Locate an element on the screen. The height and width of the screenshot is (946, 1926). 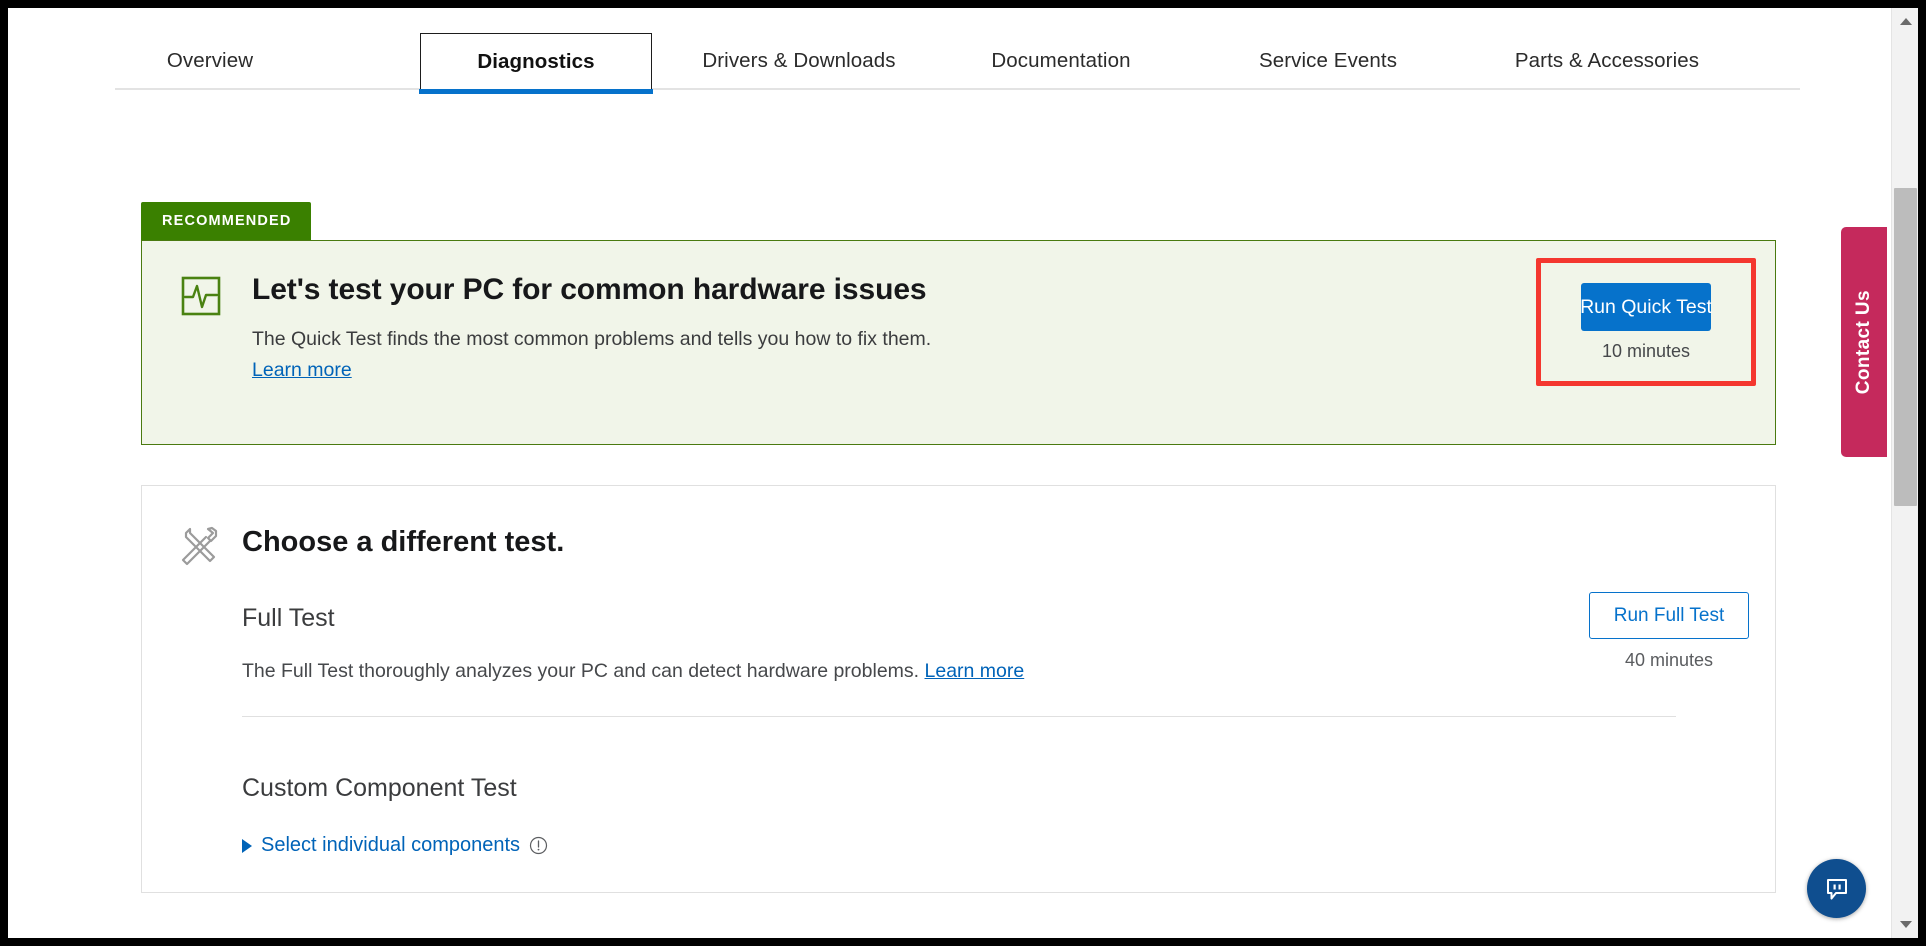
tab-label: Documentation is located at coordinates (1061, 60).